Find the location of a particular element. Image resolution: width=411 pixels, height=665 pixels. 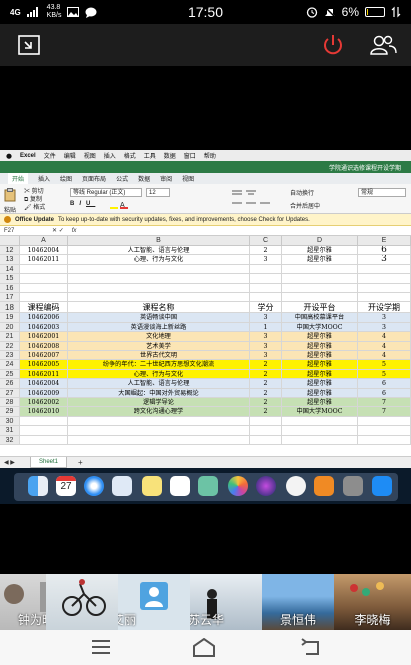

table-cell-e: 5 is located at coordinates (384, 365).